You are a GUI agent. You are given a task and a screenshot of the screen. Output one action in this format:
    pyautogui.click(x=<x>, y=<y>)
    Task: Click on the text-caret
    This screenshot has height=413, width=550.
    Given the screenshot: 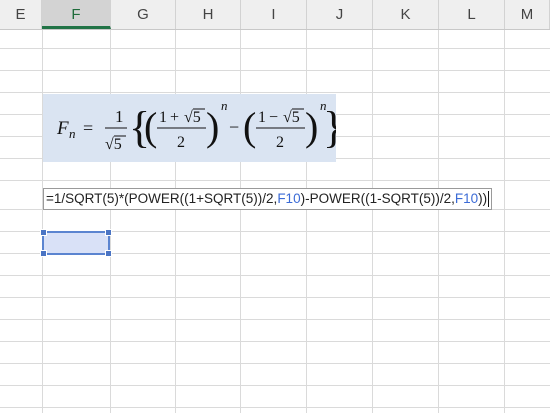 What is the action you would take?
    pyautogui.click(x=489, y=199)
    